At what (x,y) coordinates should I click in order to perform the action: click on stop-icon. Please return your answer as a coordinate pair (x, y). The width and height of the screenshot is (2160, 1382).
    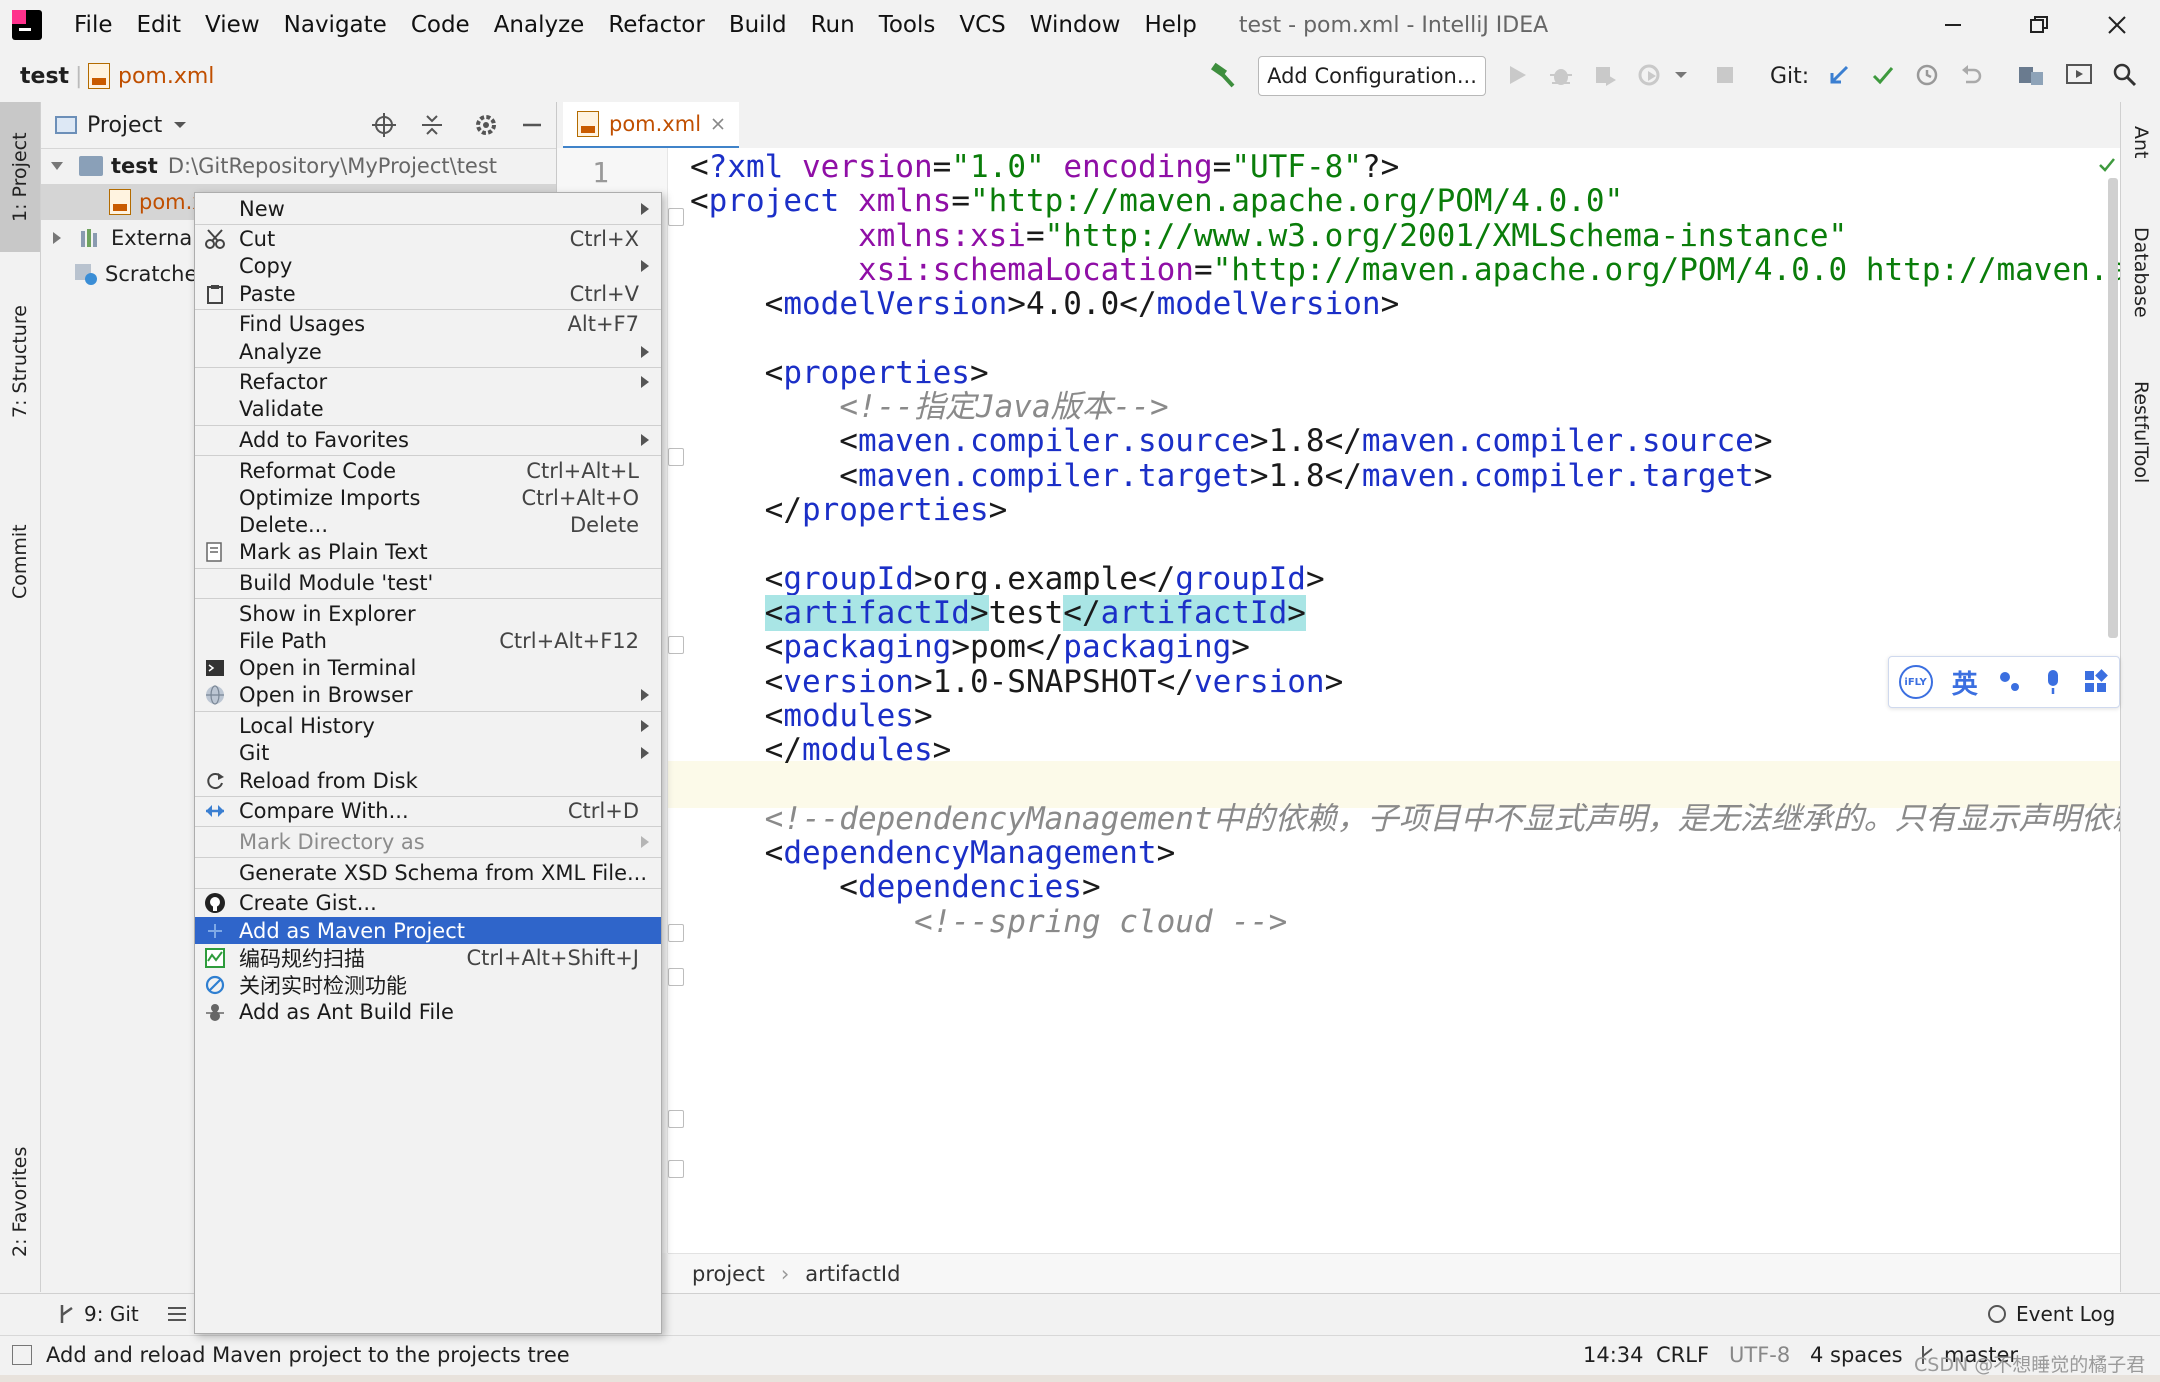
    Looking at the image, I should click on (1725, 75).